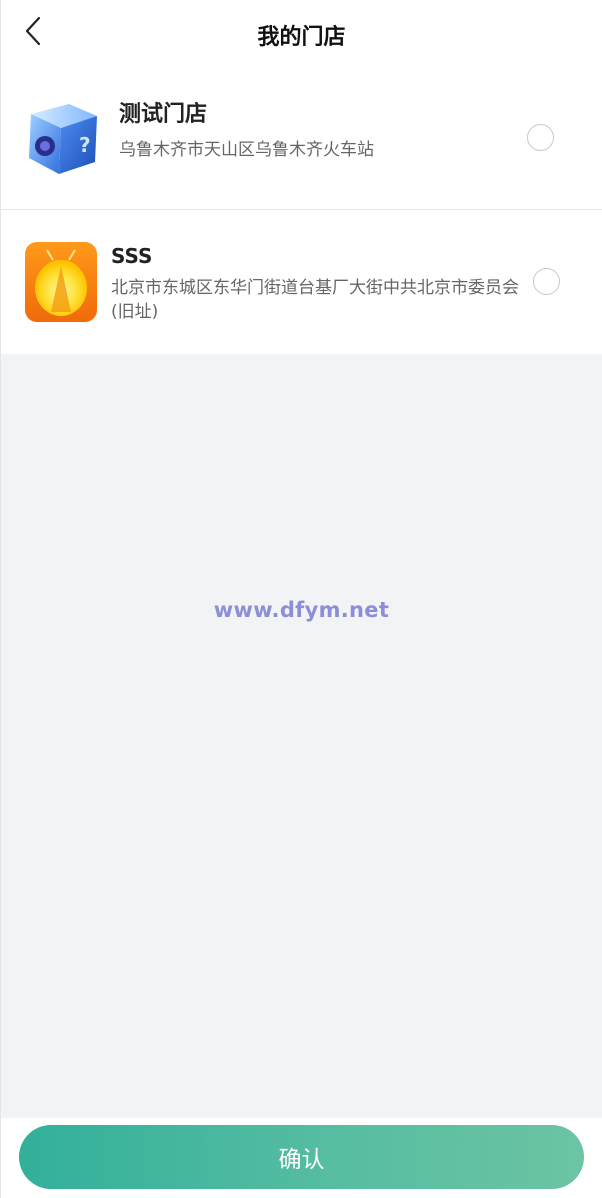  I want to click on firefly-store-icon, so click(61, 282).